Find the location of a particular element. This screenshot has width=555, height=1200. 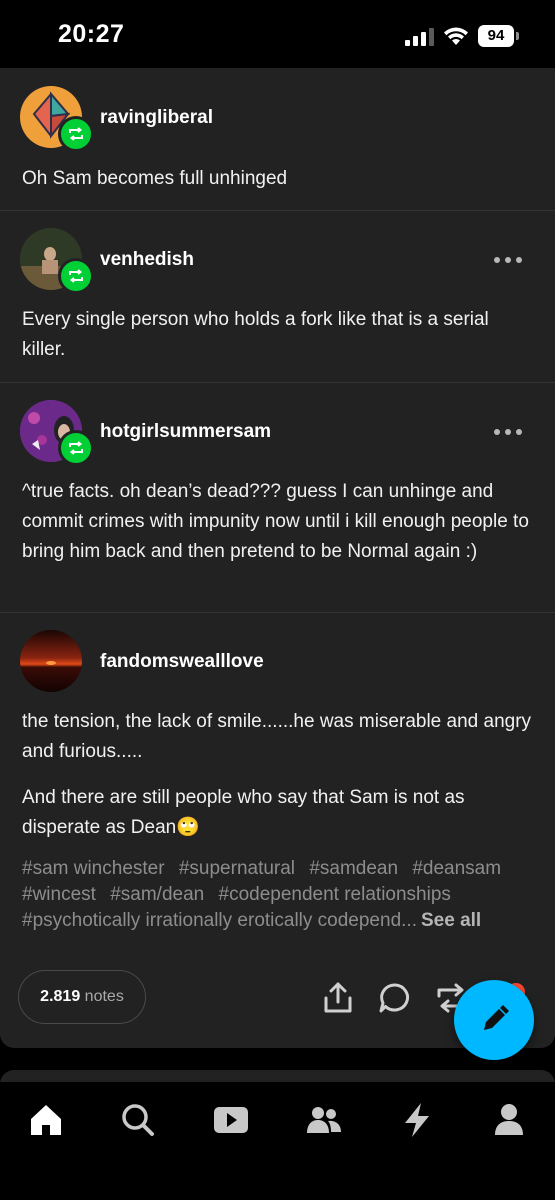

video-icon is located at coordinates (231, 1120).